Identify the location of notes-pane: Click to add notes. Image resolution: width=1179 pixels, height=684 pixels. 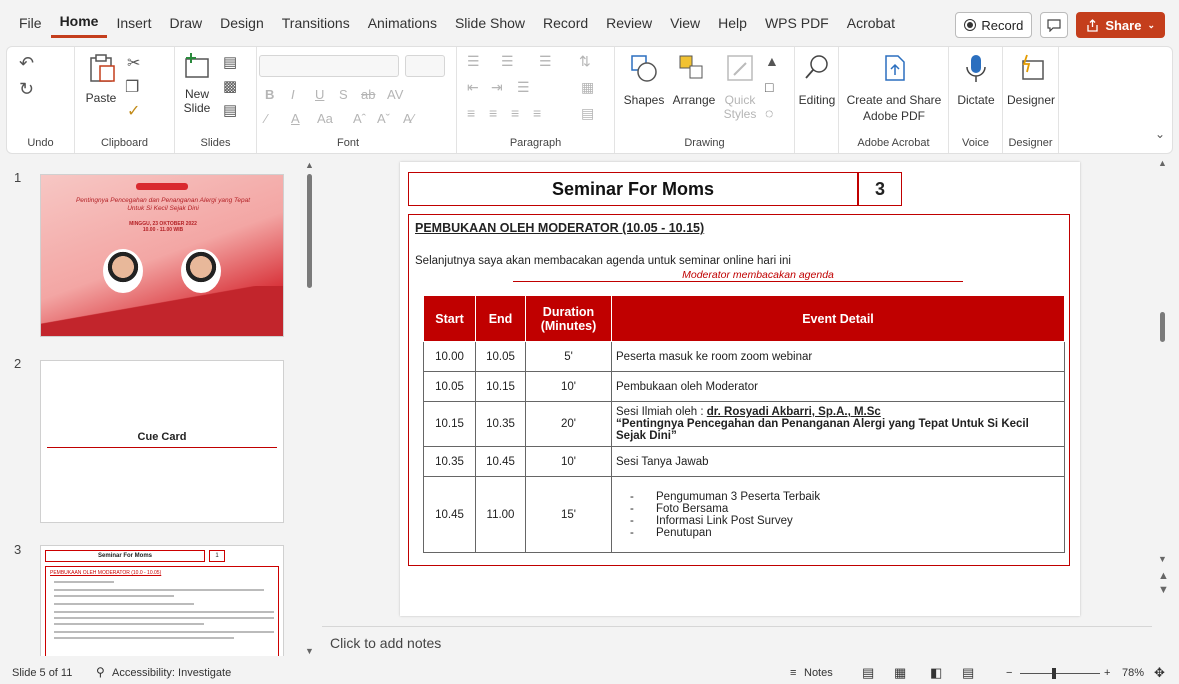
(737, 642).